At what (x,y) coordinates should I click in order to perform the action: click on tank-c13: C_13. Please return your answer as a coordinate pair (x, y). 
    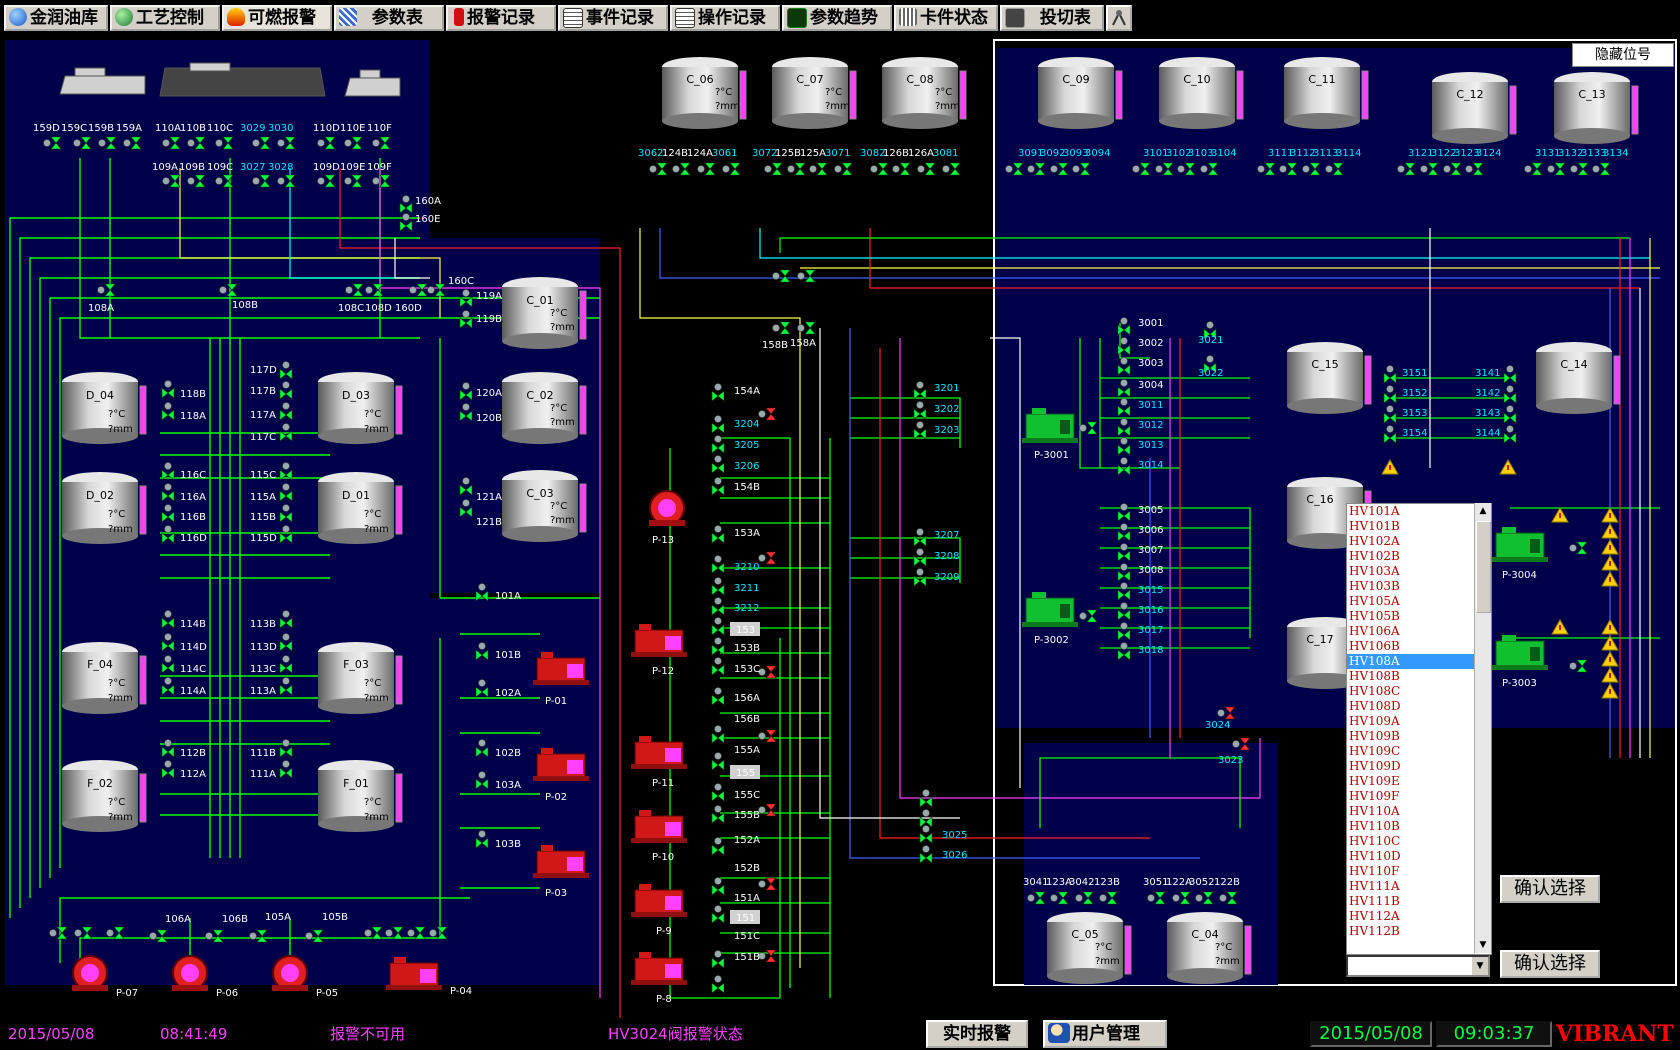
    Looking at the image, I should click on (1596, 108).